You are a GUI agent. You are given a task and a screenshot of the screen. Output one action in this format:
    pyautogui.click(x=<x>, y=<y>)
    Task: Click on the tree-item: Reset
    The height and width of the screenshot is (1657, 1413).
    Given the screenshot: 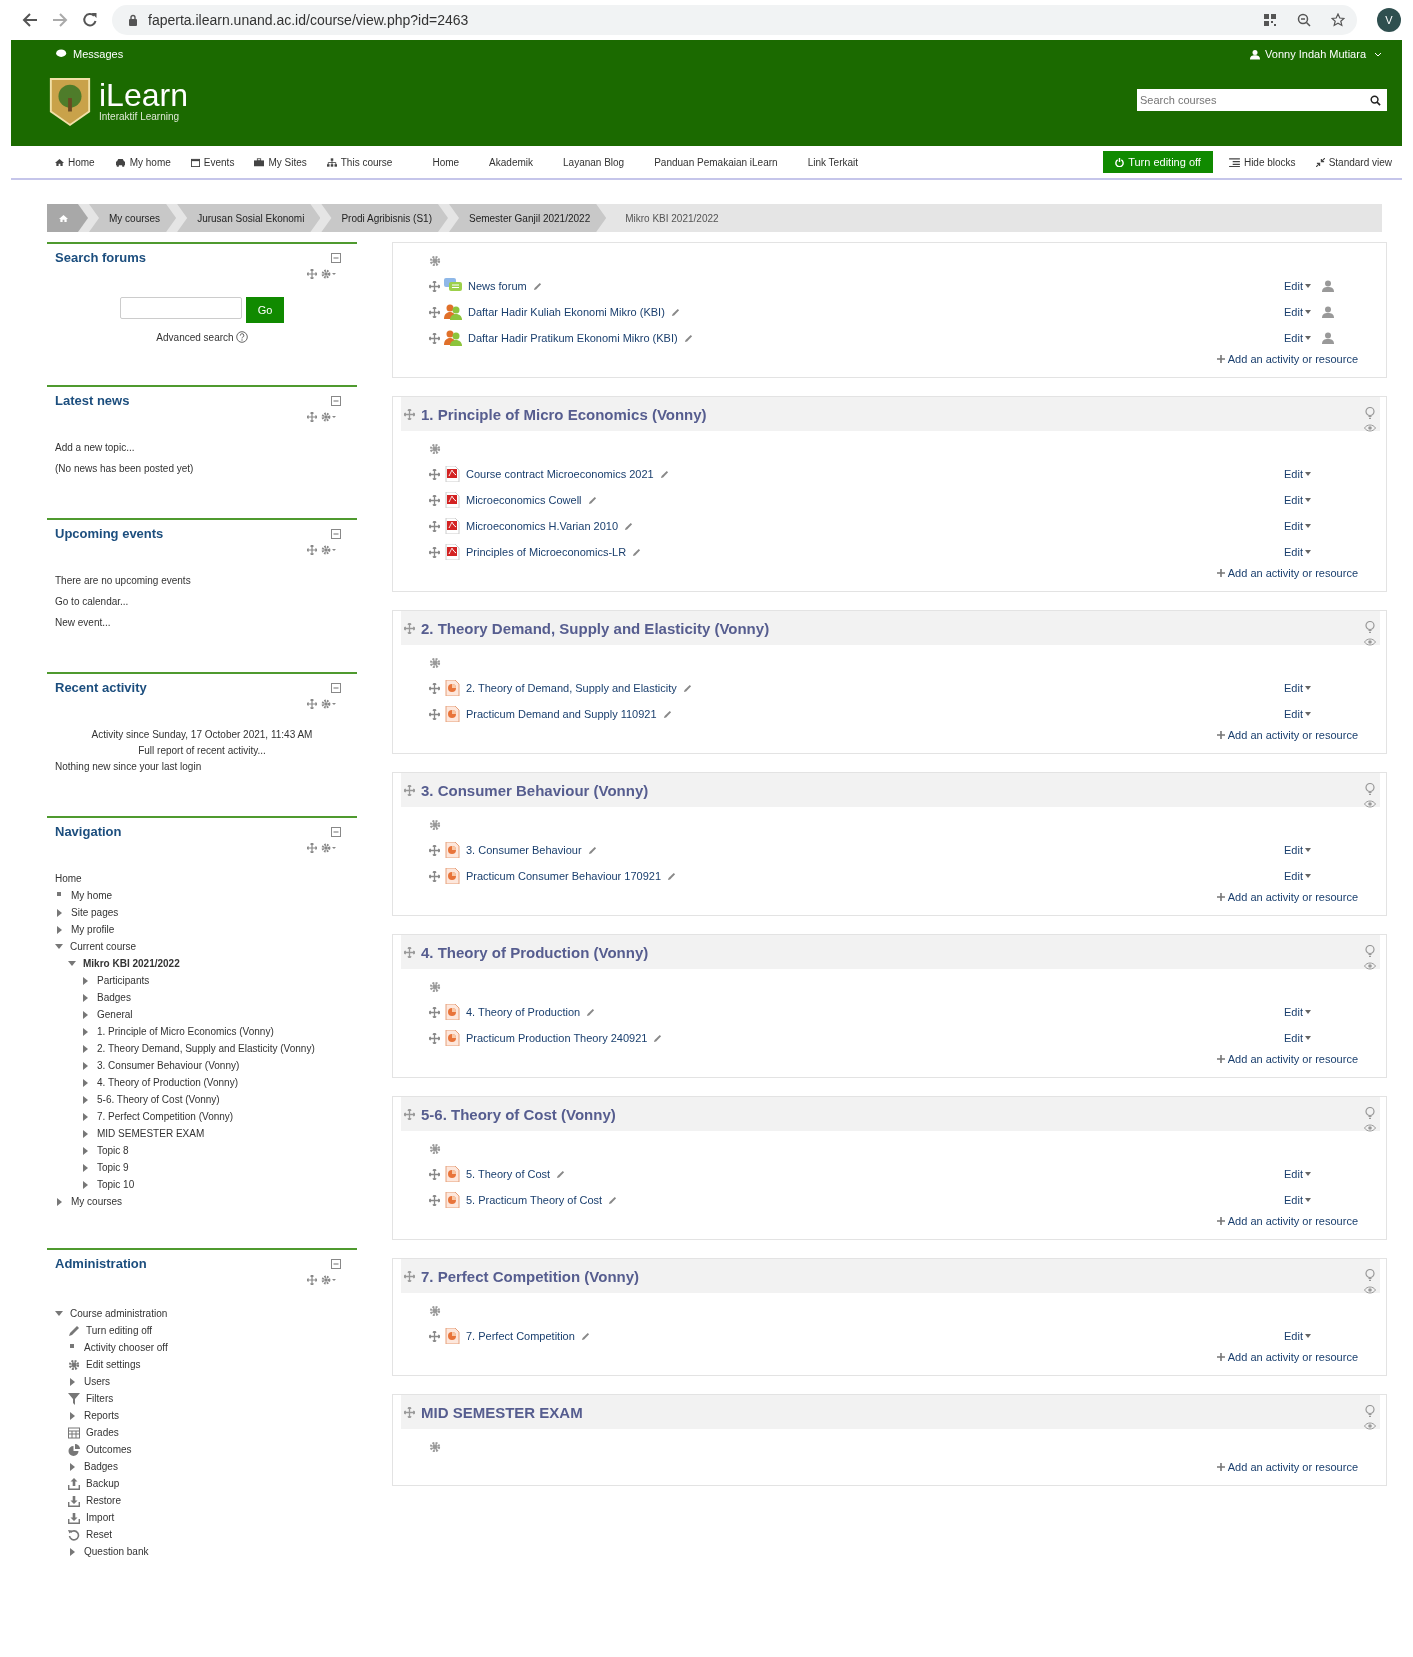 What is the action you would take?
    pyautogui.click(x=99, y=1534)
    